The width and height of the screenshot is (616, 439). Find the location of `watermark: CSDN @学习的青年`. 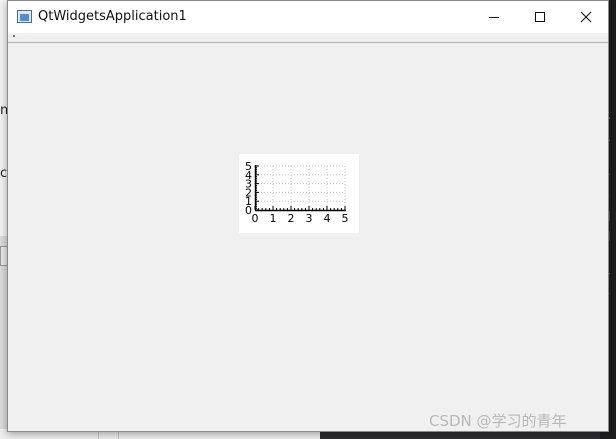

watermark: CSDN @学习的青年 is located at coordinates (498, 421).